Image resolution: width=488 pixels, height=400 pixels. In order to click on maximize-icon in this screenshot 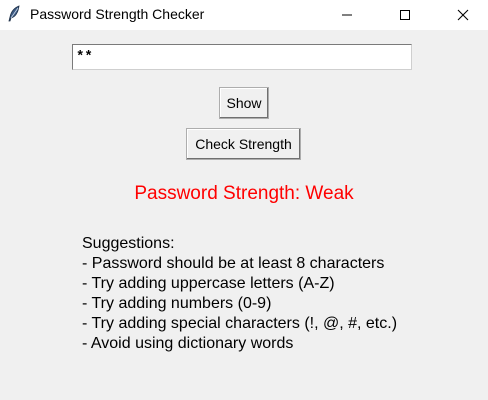, I will do `click(405, 15)`.